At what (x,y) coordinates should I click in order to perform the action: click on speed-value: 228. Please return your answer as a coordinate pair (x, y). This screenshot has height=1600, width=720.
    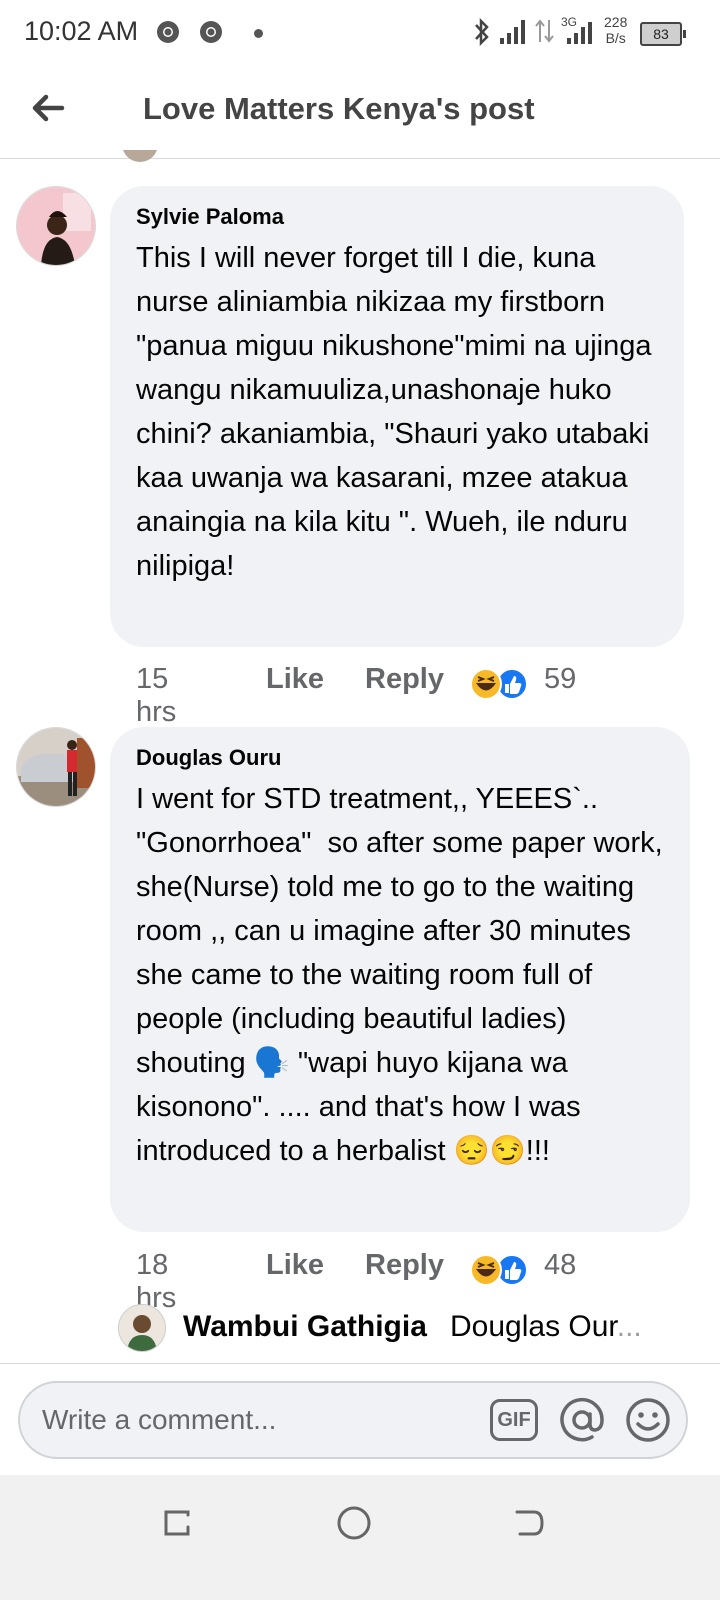
    Looking at the image, I should click on (616, 22).